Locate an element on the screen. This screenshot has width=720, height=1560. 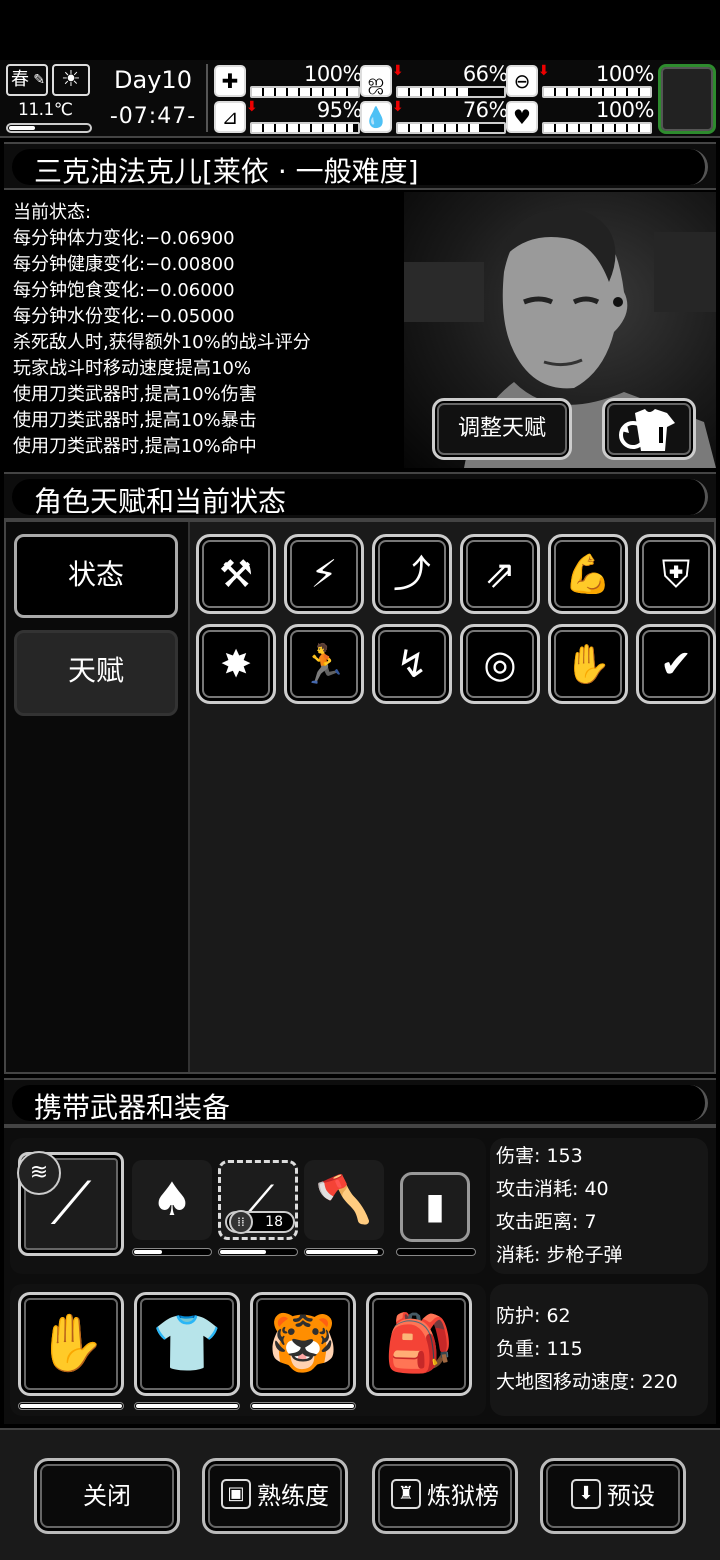
talents-header: 角色天赋和当前状态 is located at coordinates (360, 496).